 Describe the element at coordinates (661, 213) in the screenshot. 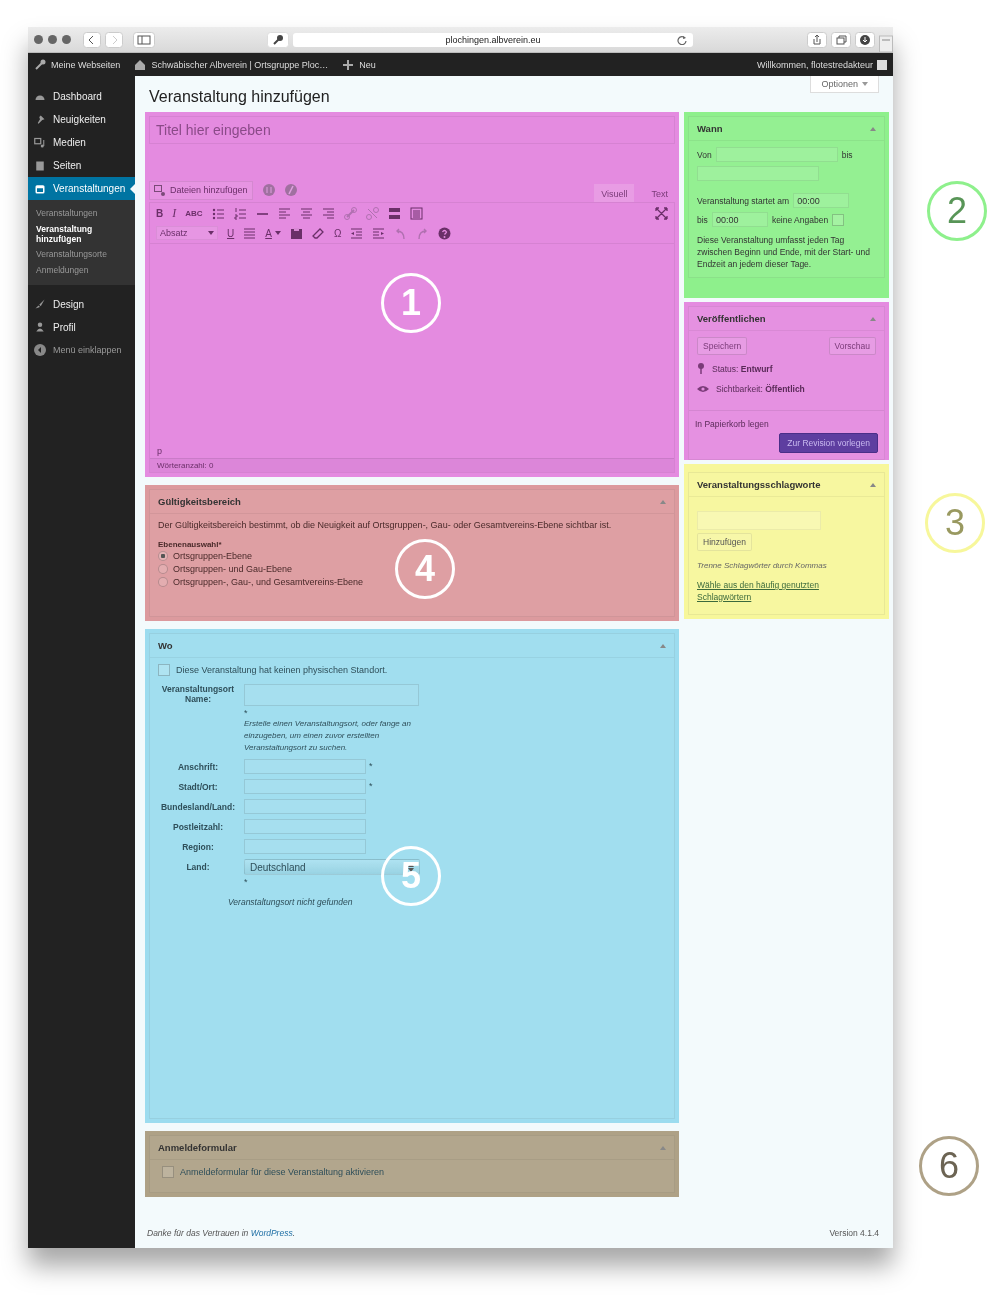

I see `fullscreen-icon` at that location.